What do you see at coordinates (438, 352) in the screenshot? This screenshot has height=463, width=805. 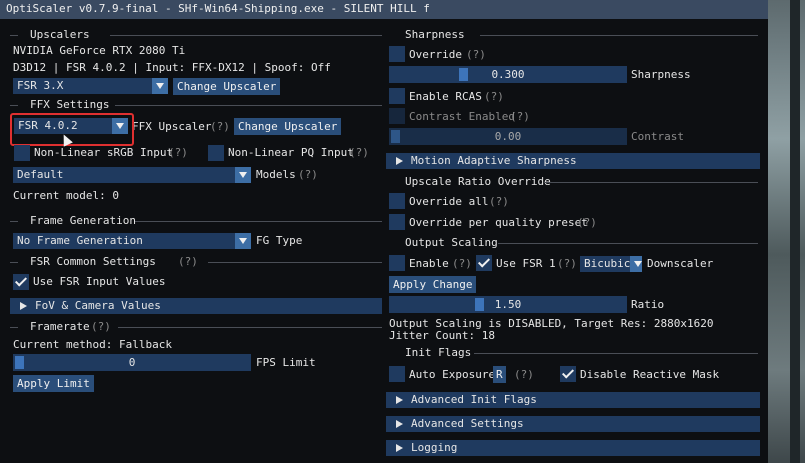 I see `init-flags-section-title: Init Flags` at bounding box center [438, 352].